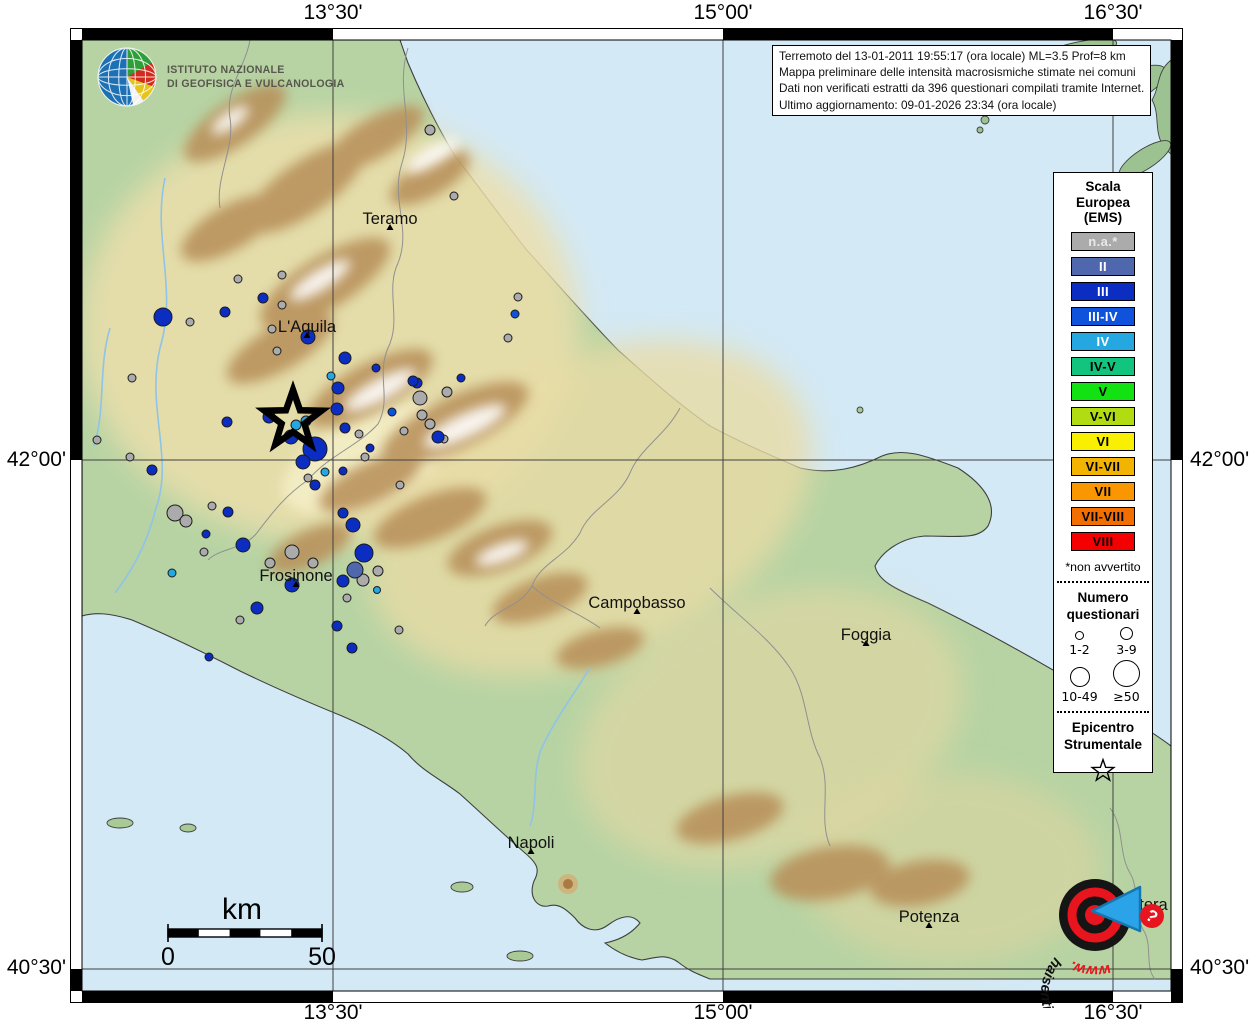 This screenshot has width=1256, height=1024. What do you see at coordinates (333, 12) in the screenshot?
I see `axis-label-top: 13°30'` at bounding box center [333, 12].